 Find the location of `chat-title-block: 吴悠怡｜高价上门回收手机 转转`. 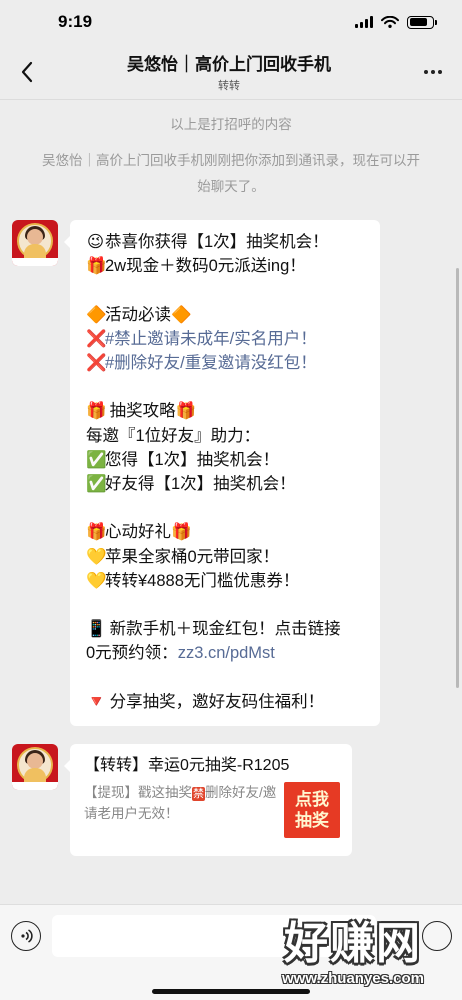

chat-title-block: 吴悠怡｜高价上门回收手机 转转 is located at coordinates (229, 71).